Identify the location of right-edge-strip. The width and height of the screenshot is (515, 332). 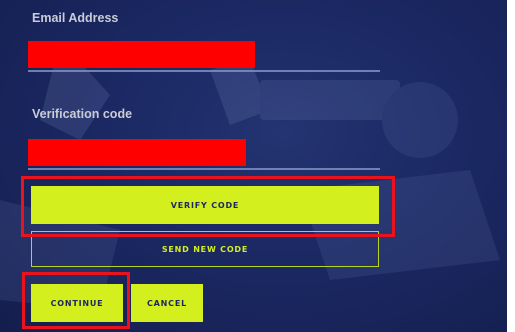
(511, 166).